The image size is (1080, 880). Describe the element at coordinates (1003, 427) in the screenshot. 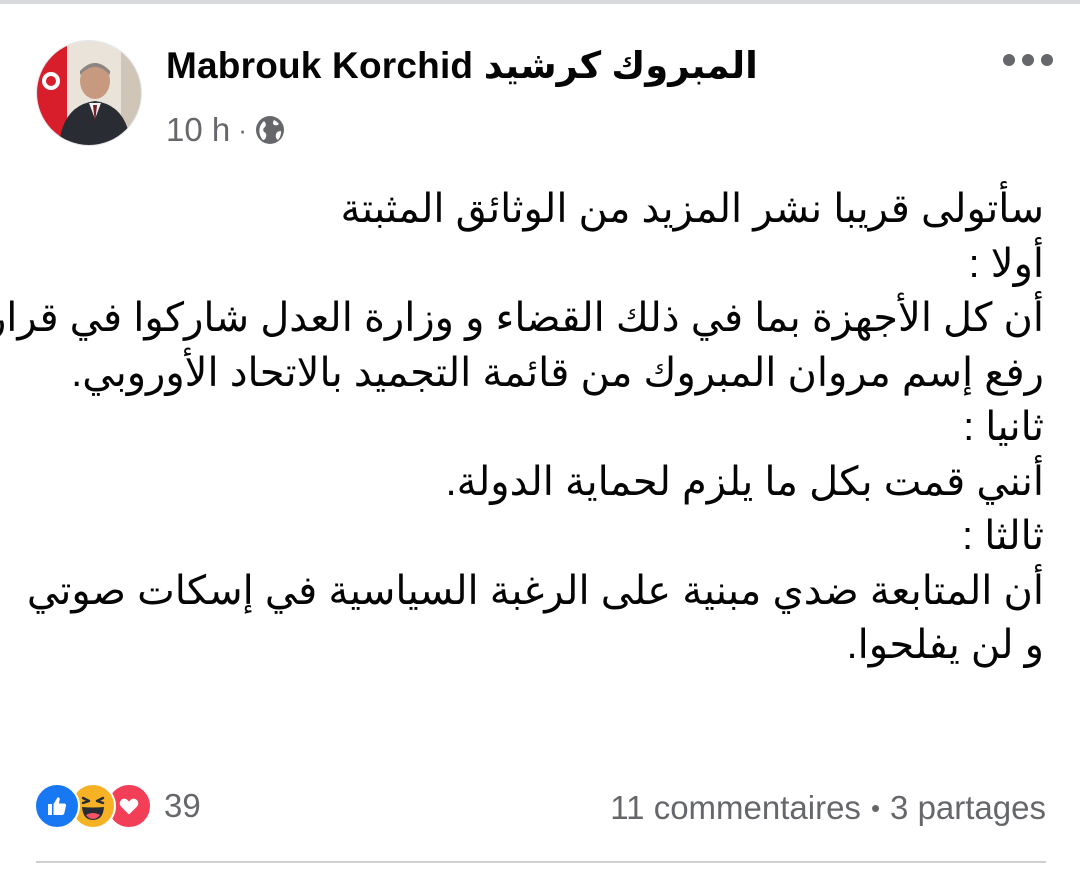

I see `post-text-line: ثانيا :` at that location.